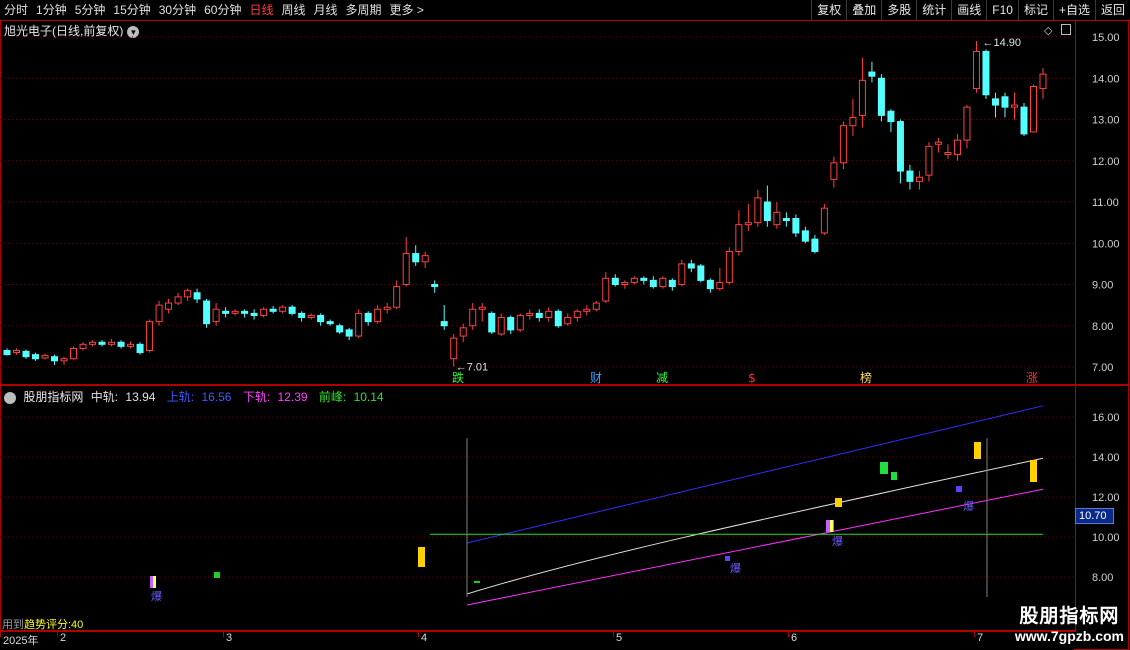 This screenshot has width=1130, height=650. I want to click on event-marker: 涨, so click(1032, 377).